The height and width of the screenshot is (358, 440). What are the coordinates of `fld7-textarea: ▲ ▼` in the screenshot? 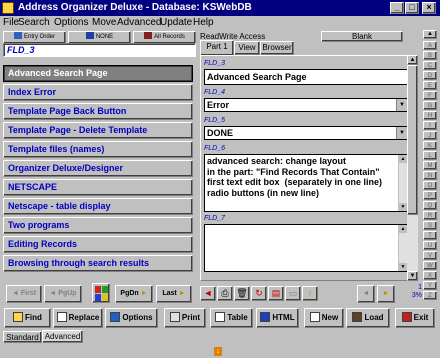 It's located at (306, 248).